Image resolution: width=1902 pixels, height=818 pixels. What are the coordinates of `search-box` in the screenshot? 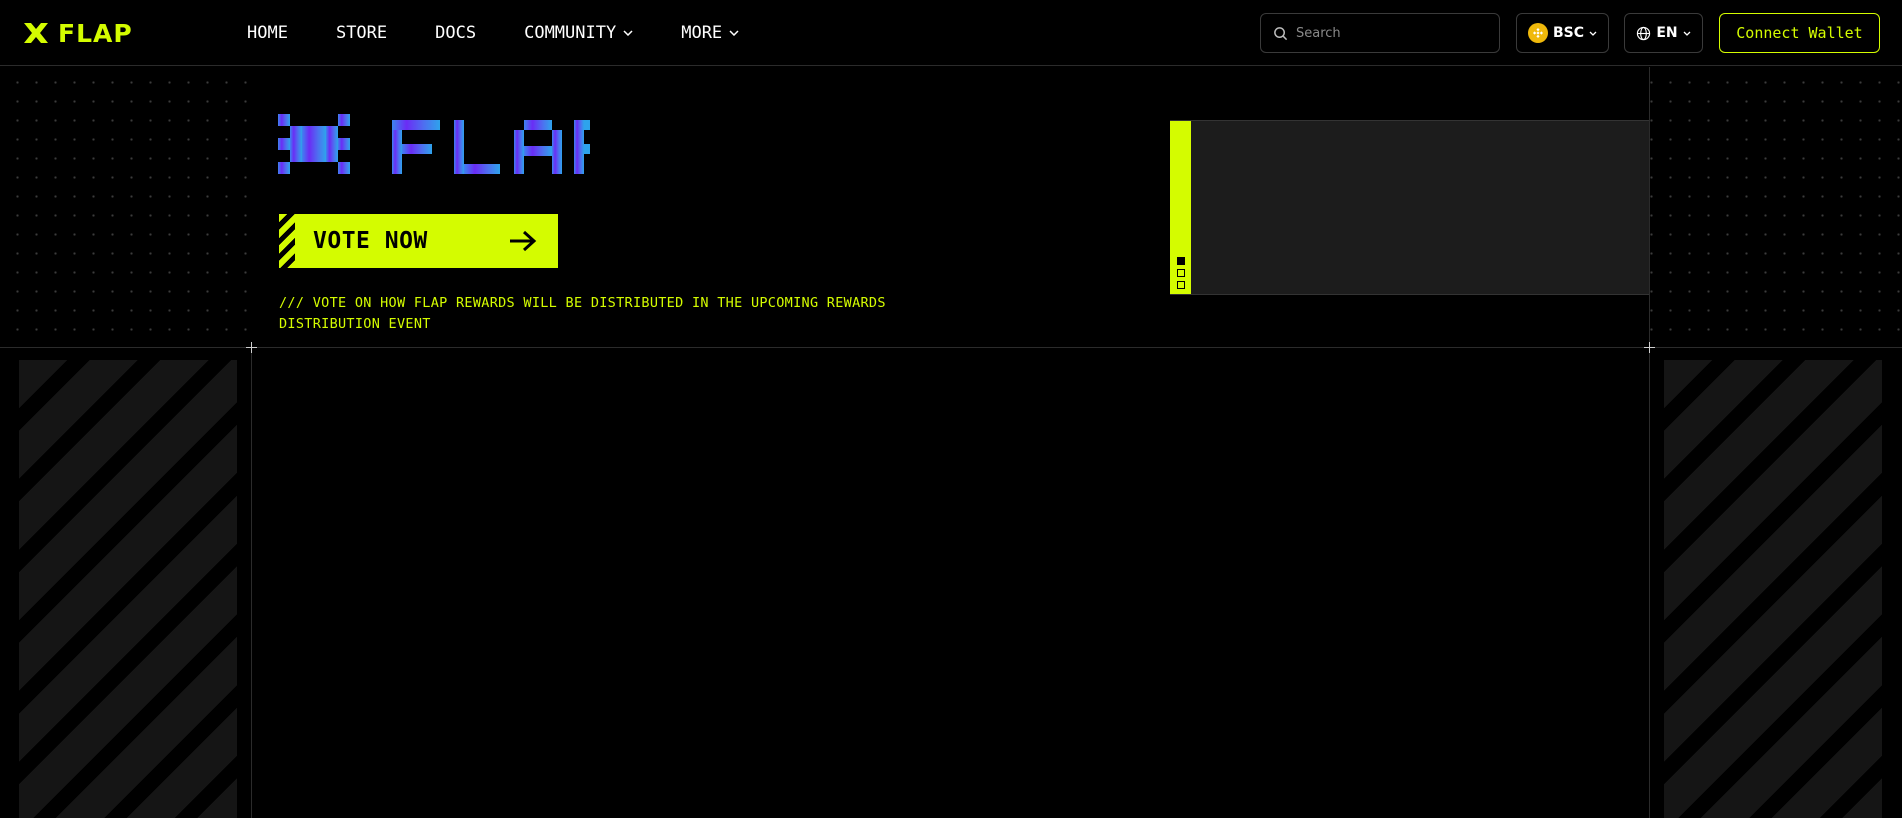 It's located at (1380, 33).